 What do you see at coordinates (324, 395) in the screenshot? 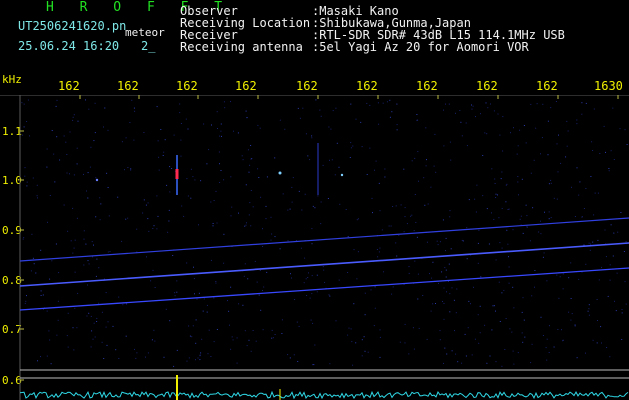
I see `spectrum-trace` at bounding box center [324, 395].